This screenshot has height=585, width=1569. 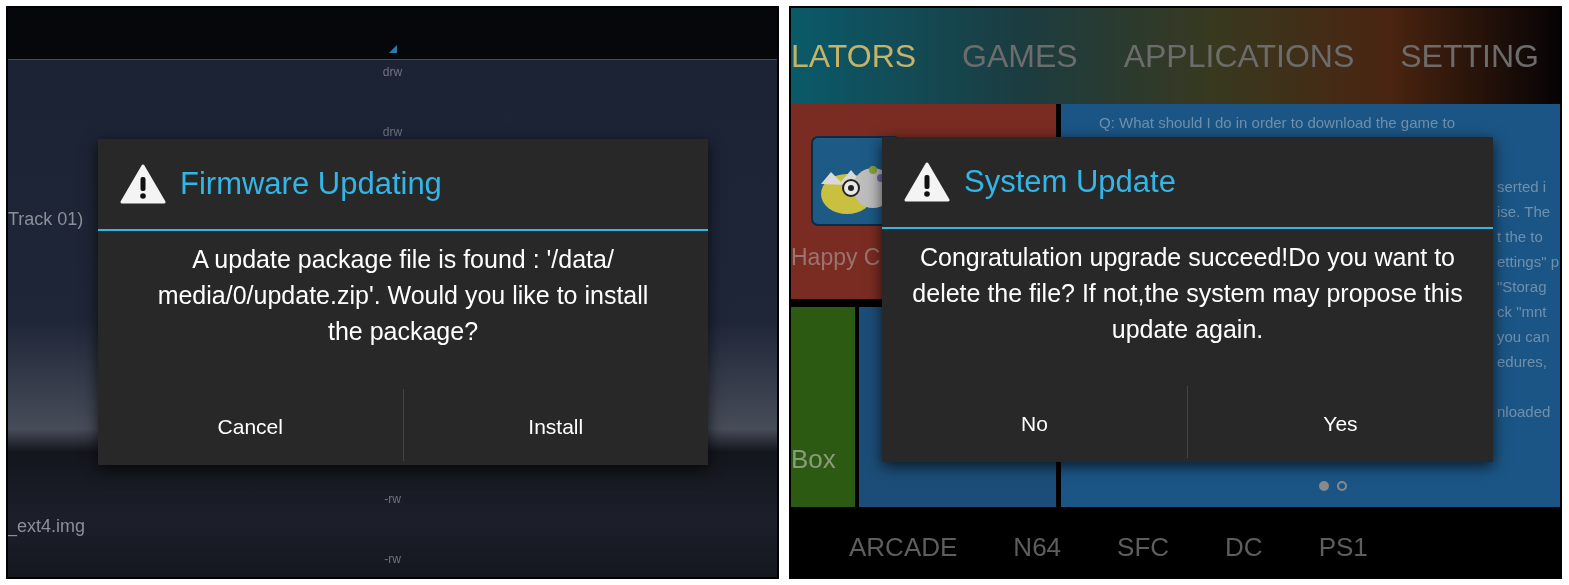 What do you see at coordinates (1020, 56) in the screenshot?
I see `category-tab: GAMES` at bounding box center [1020, 56].